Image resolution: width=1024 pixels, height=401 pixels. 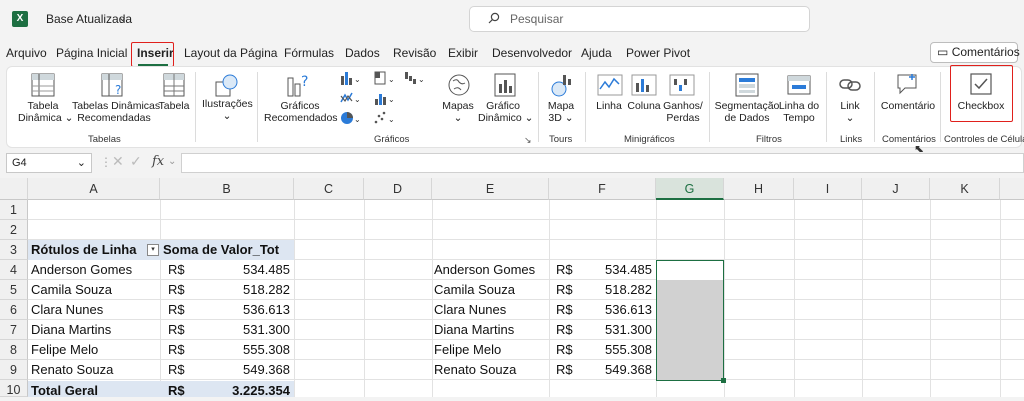 I want to click on line-chart-icon: ⌄, so click(x=351, y=98).